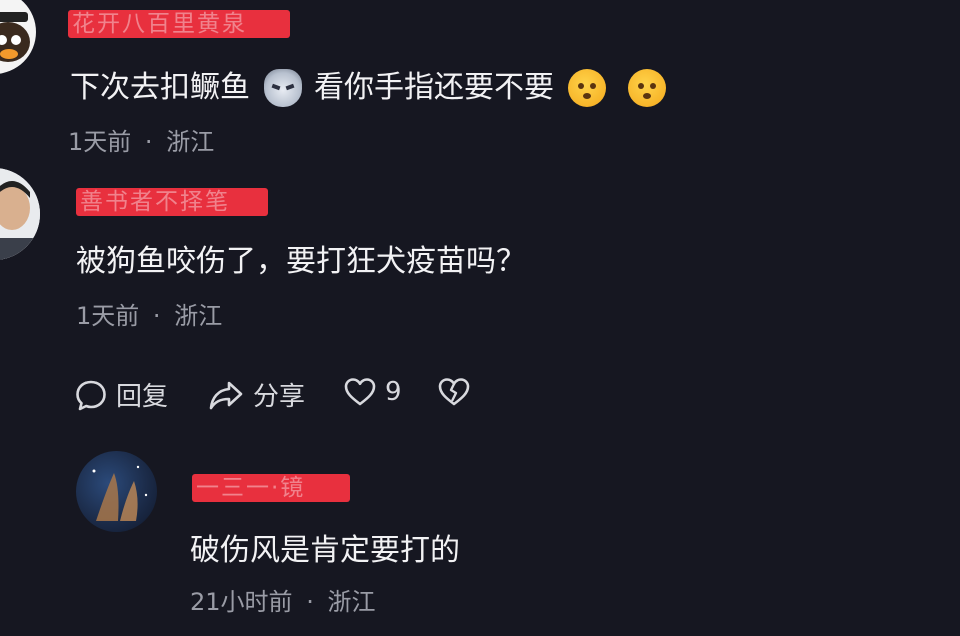 This screenshot has height=636, width=960. I want to click on comment-text: 下次去扣鳜鱼 看你手指还要不要, so click(368, 88).